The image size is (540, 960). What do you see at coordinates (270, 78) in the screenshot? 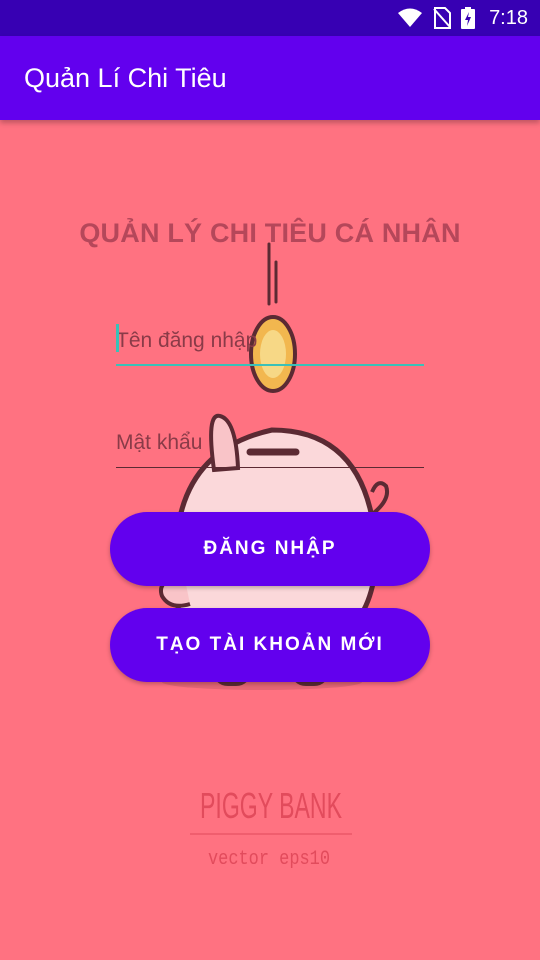
I see `app-bar: Quản Lí Chi Tiêu` at bounding box center [270, 78].